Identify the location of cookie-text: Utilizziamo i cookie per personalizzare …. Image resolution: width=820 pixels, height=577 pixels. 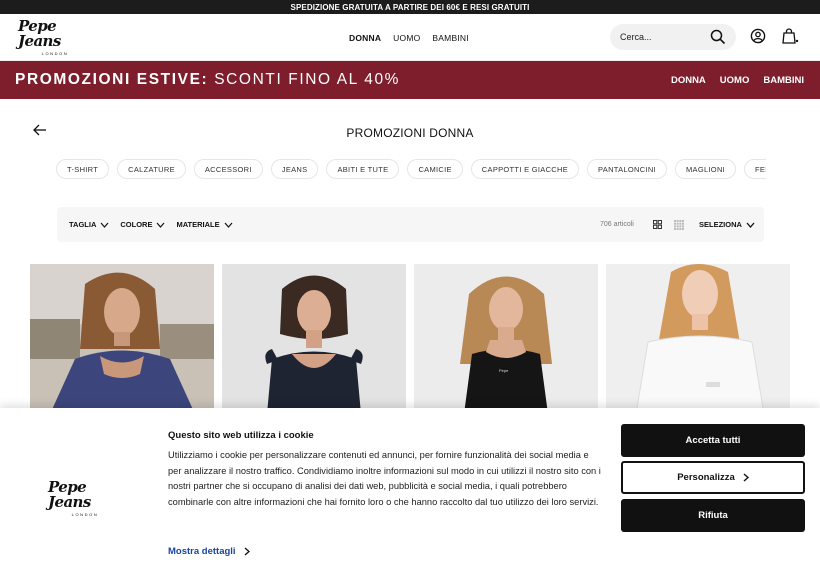
(384, 478).